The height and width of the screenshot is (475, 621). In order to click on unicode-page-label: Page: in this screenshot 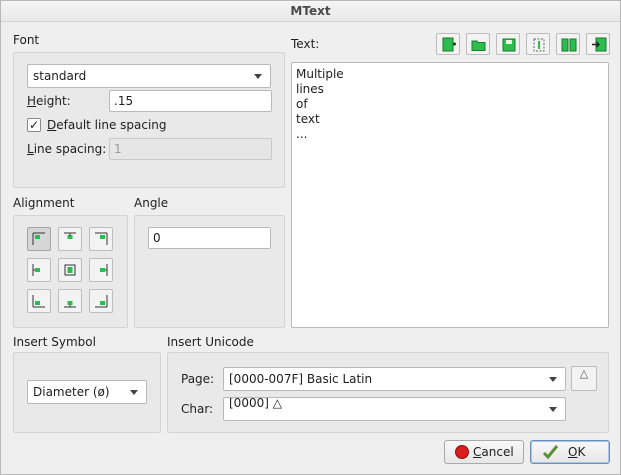, I will do `click(198, 379)`.